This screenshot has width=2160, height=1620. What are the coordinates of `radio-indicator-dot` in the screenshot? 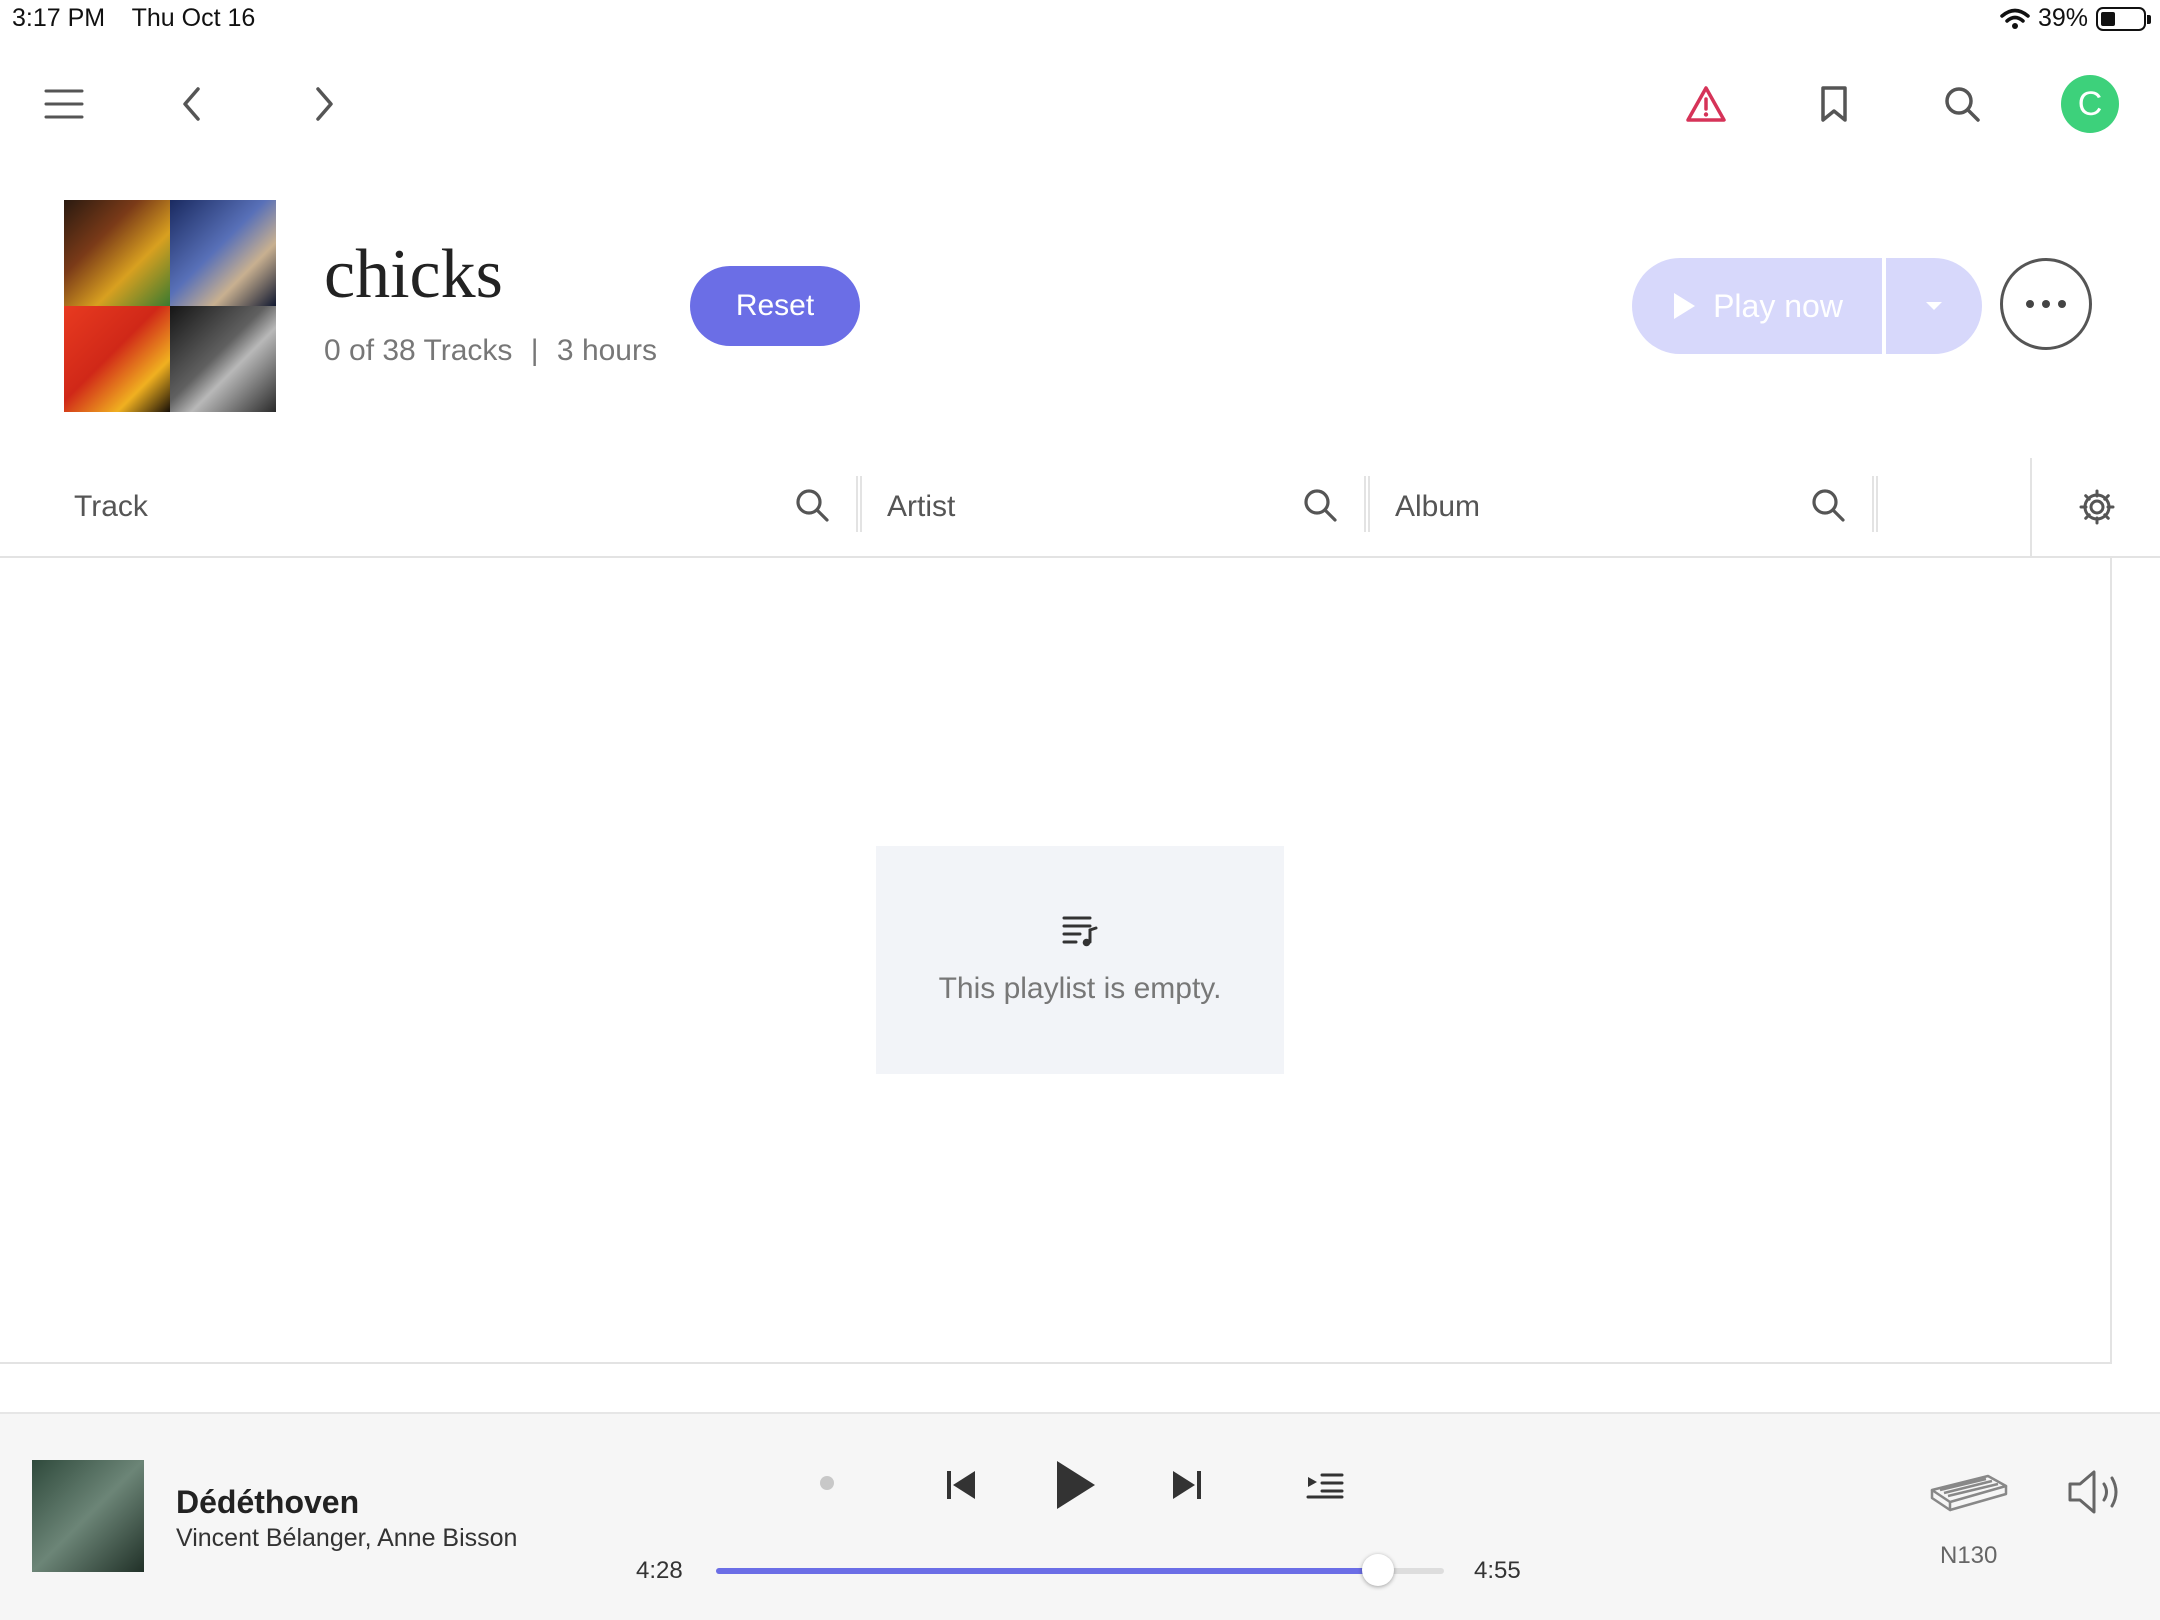 It's located at (827, 1483).